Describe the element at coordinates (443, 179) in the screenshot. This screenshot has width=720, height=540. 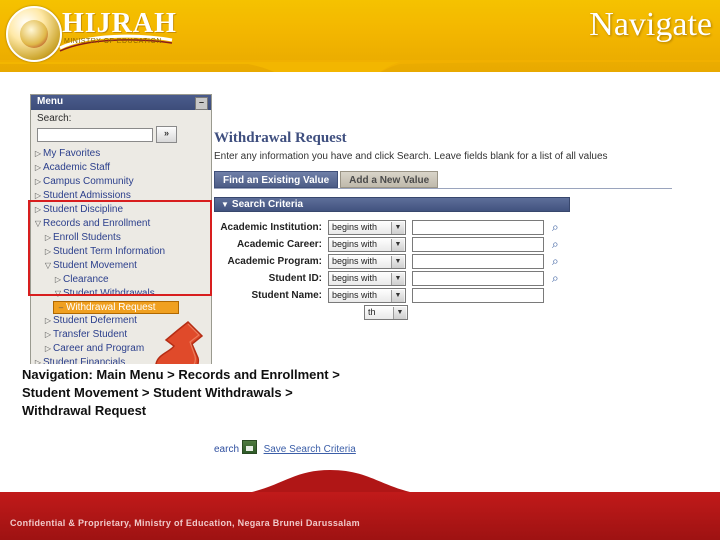
I see `tab-strip: Find an Existing Value Add a New Value` at that location.